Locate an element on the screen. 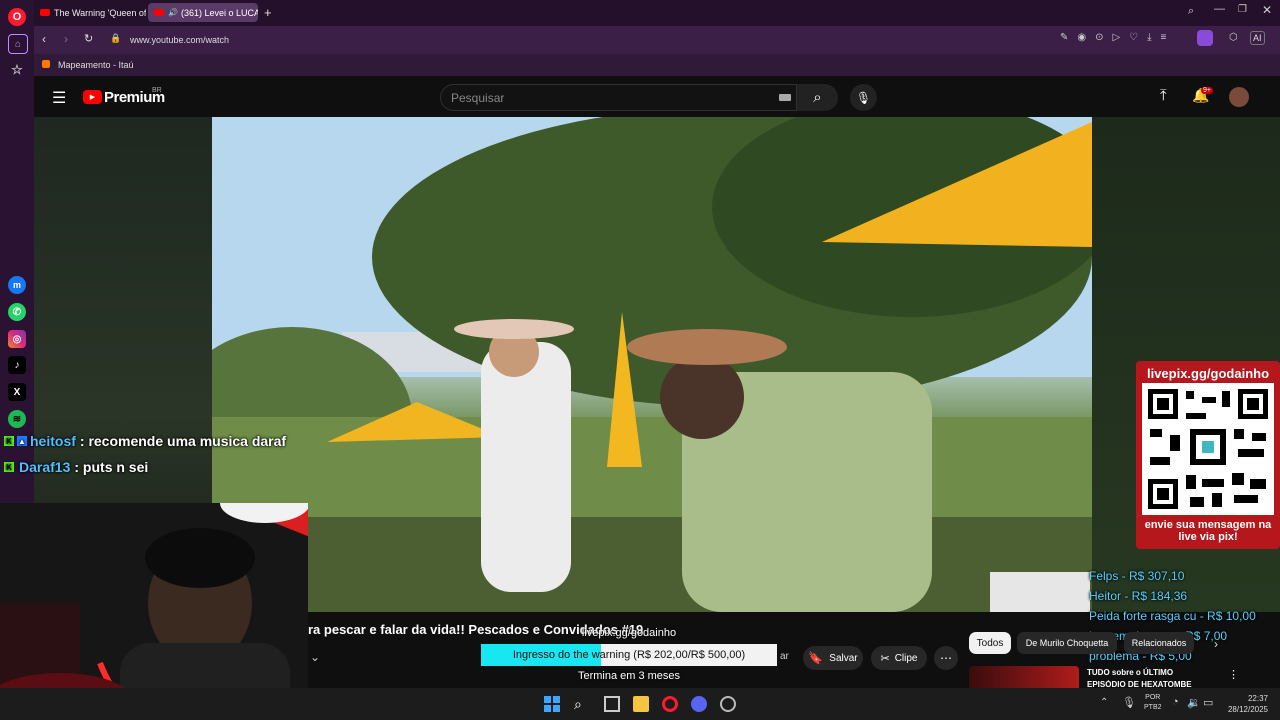 This screenshot has width=1280, height=720. reload-icon: ↻ is located at coordinates (88, 38).